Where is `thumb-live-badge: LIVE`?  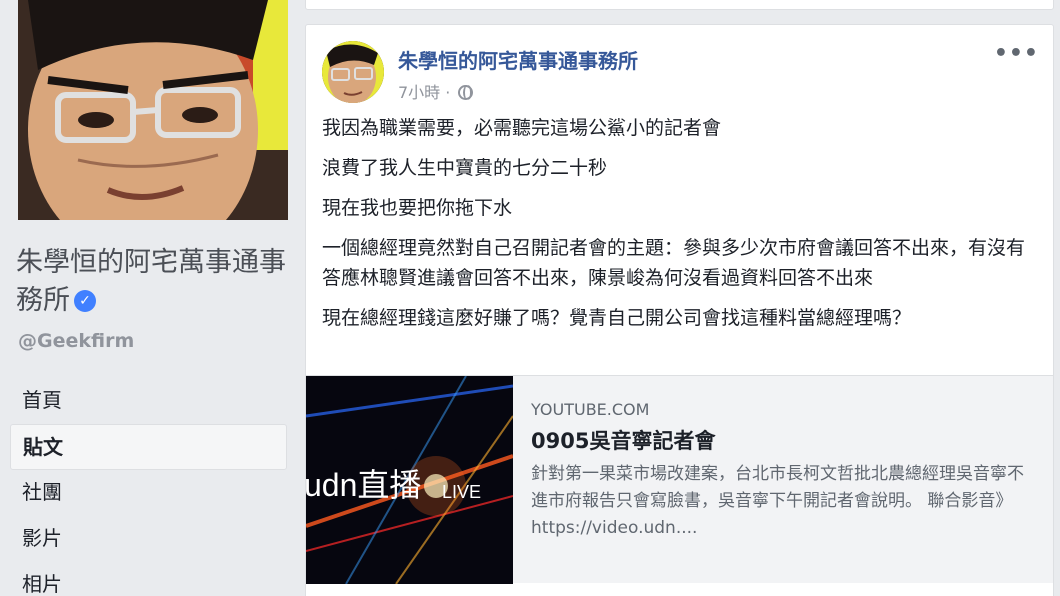 thumb-live-badge: LIVE is located at coordinates (461, 492).